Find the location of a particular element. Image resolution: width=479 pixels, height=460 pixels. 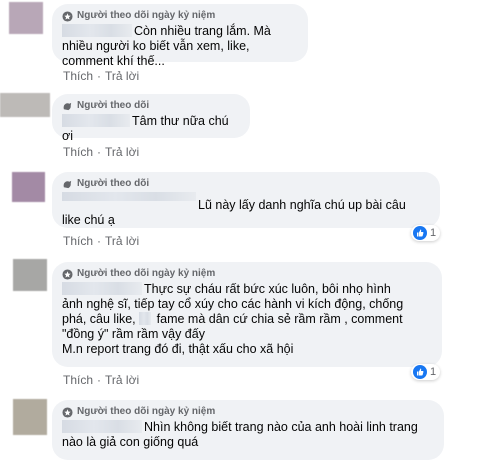

comment-text: Tâm thư nữa chú ơi is located at coordinates (145, 128).